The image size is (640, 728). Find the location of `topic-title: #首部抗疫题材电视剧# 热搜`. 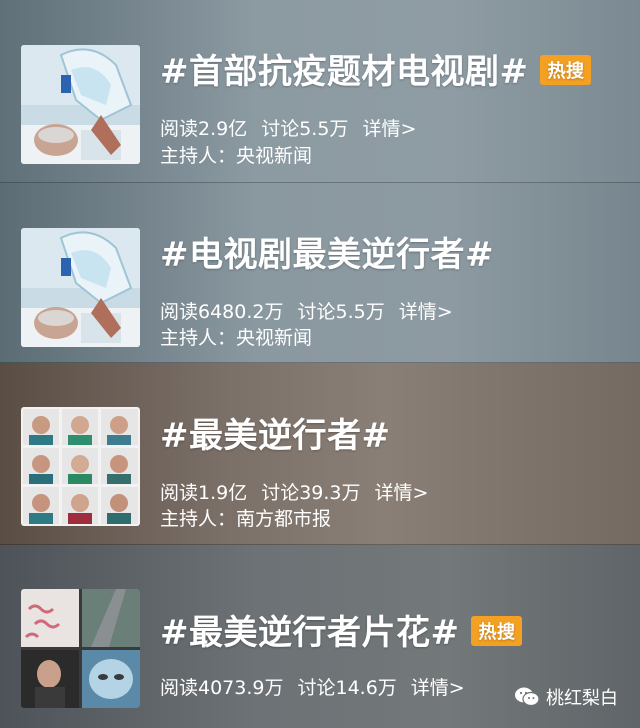

topic-title: #首部抗疫题材电视剧# 热搜 is located at coordinates (376, 68).